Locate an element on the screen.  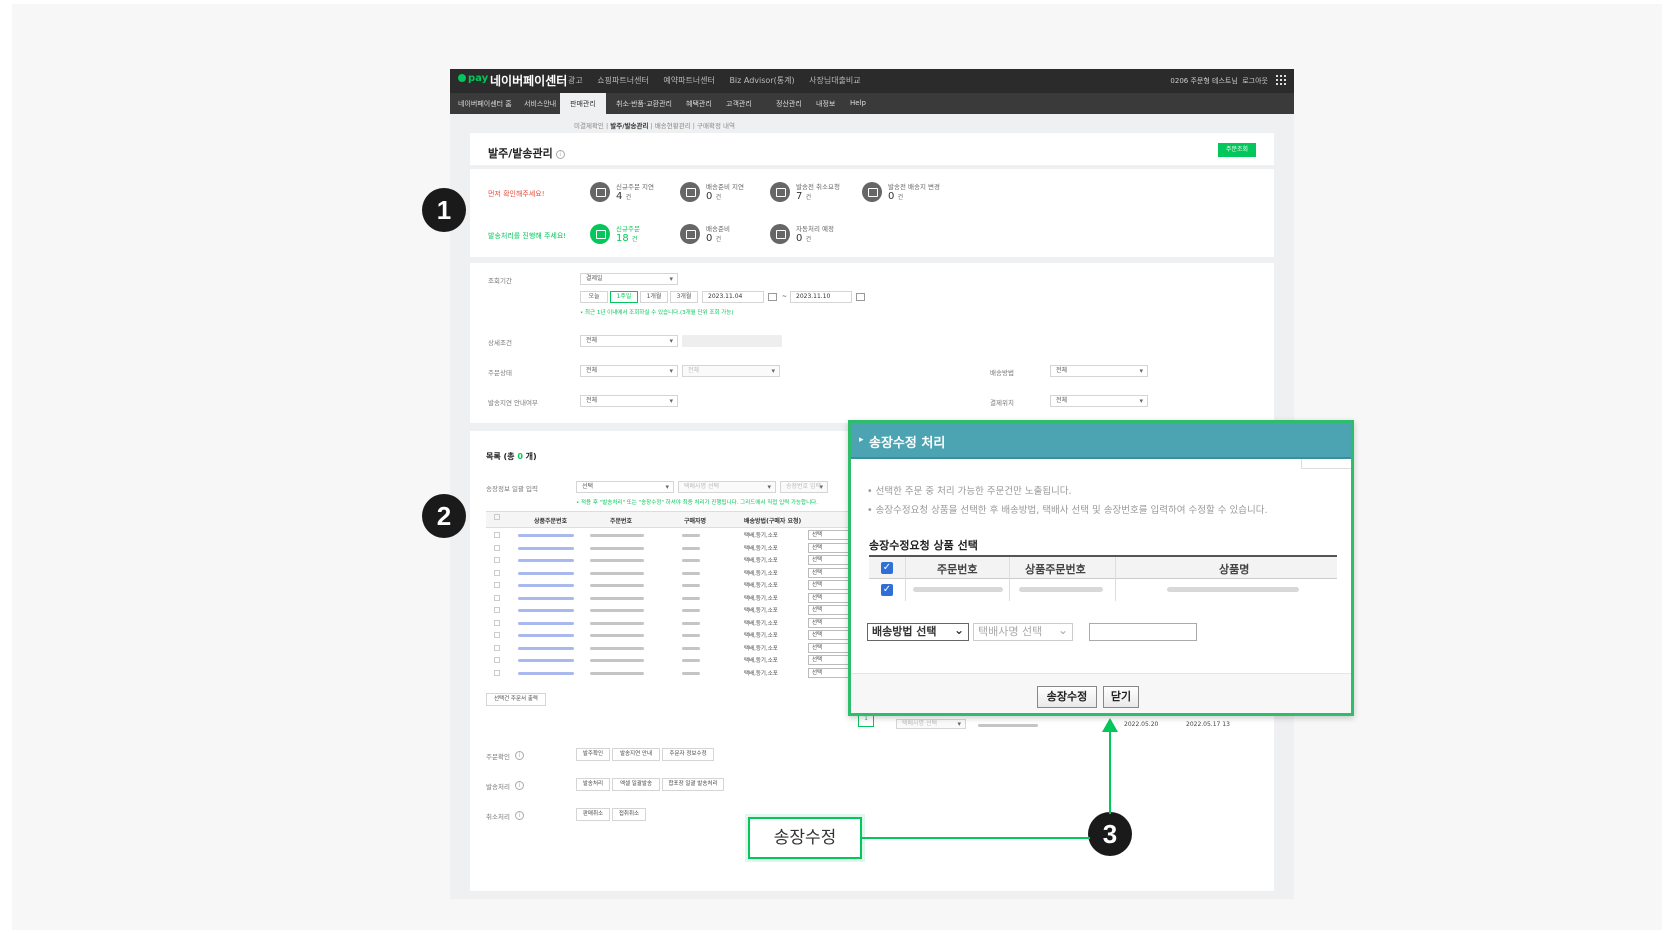
bulk-delivery-select: 선택 is located at coordinates (625, 487).